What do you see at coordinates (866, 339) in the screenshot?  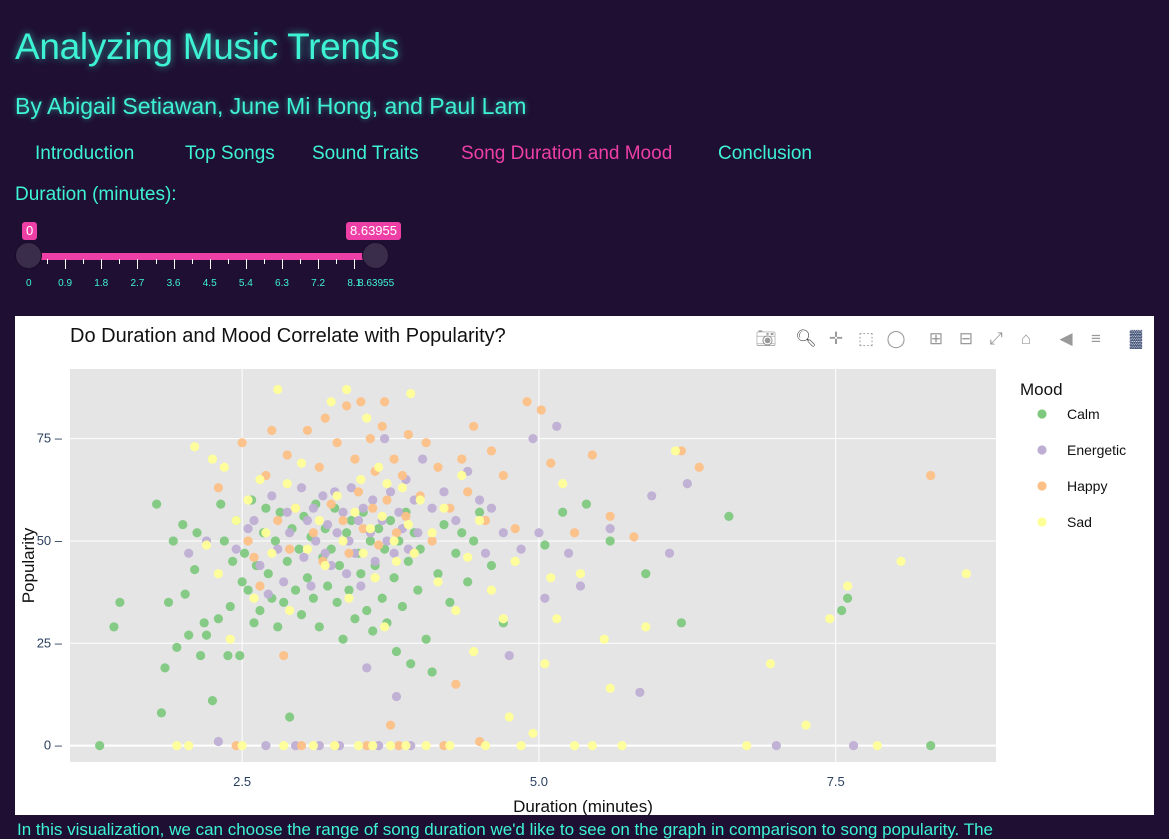 I see `box-select-icon: ⬚` at bounding box center [866, 339].